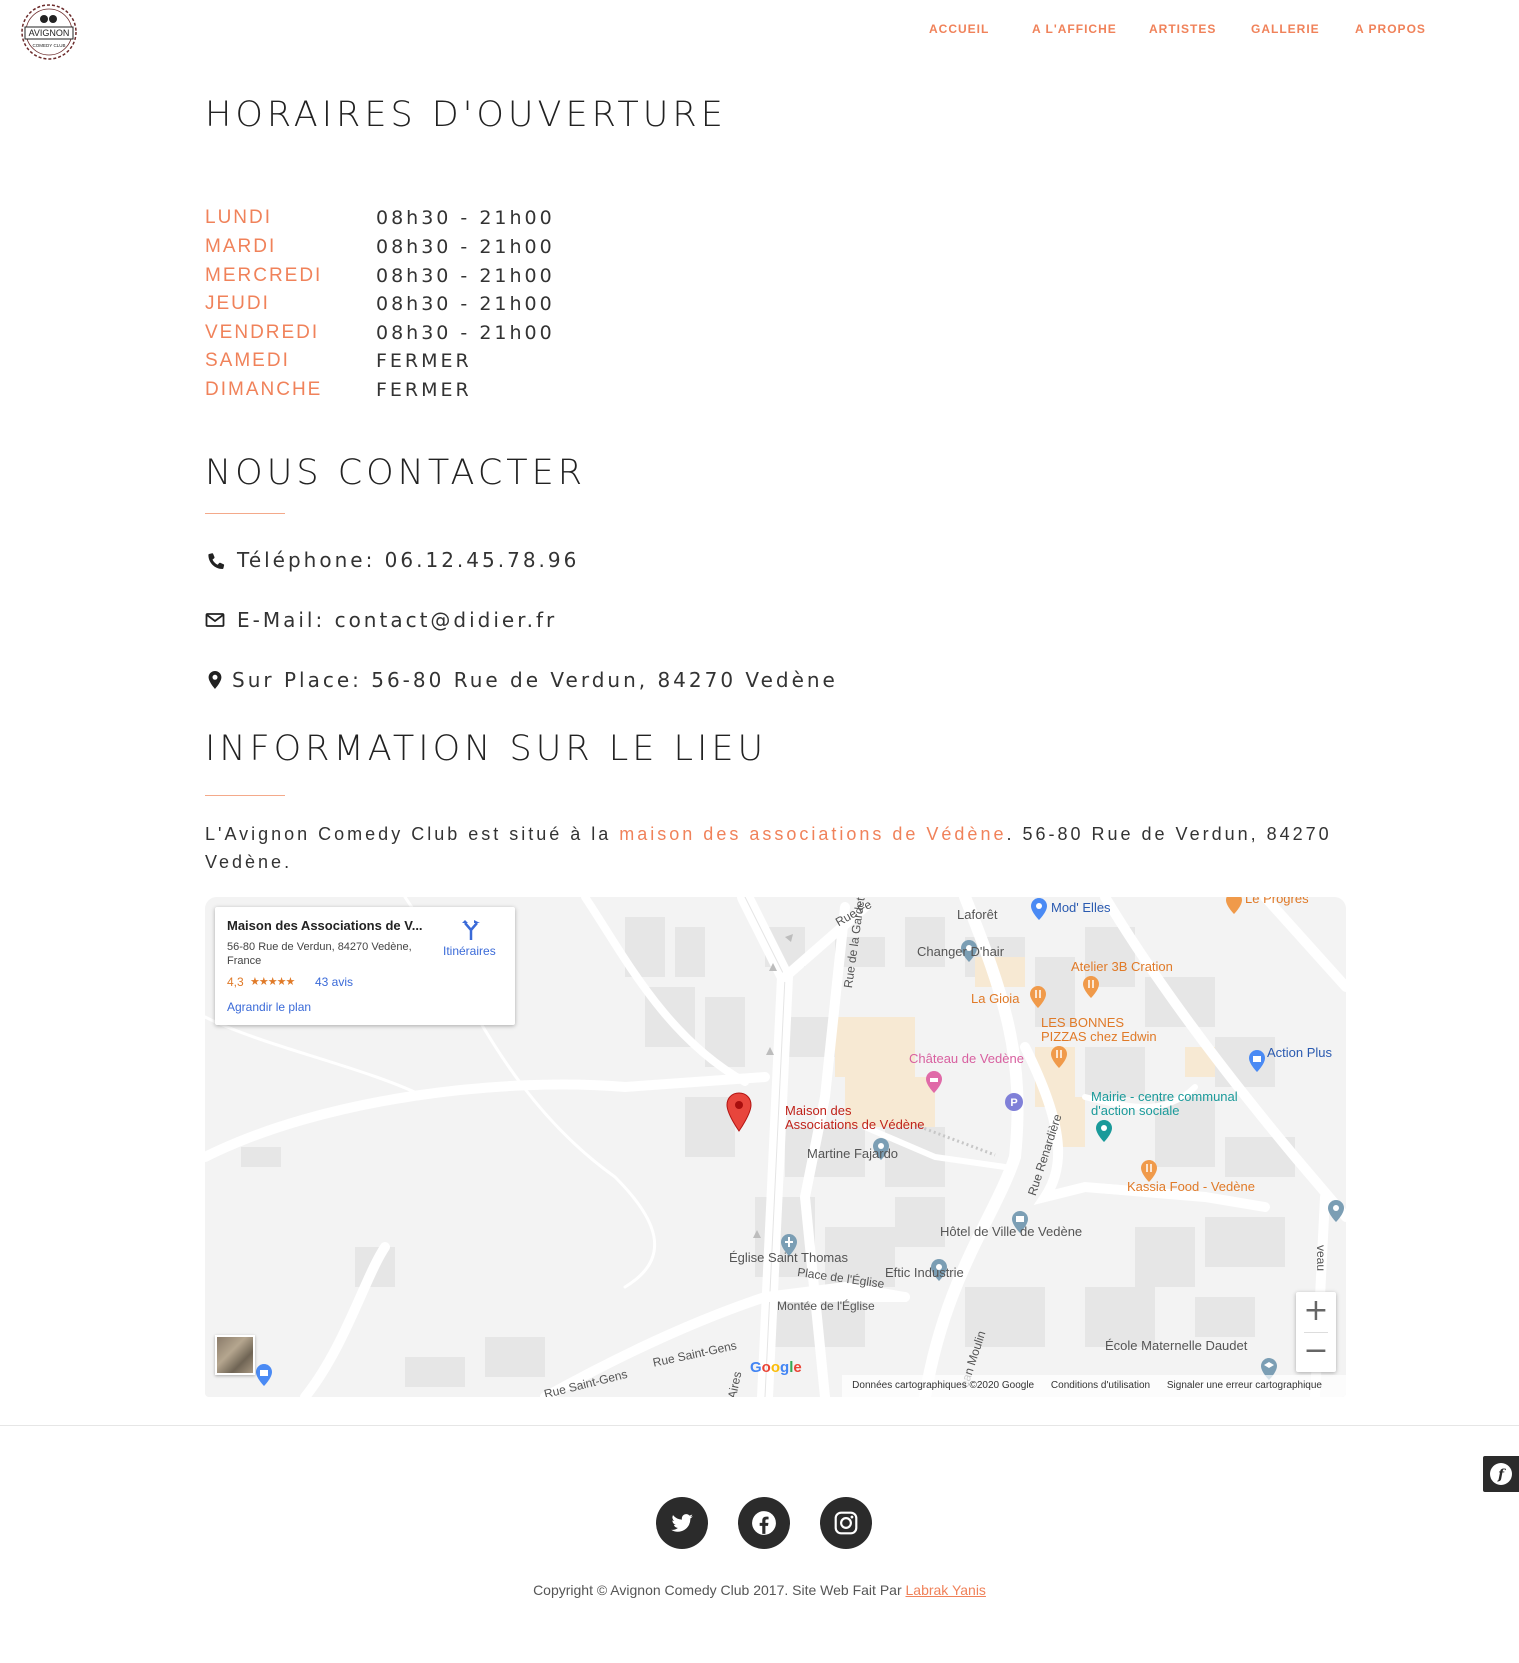 Image resolution: width=1519 pixels, height=1663 pixels. I want to click on hours-day: DIMANCHE, so click(264, 389).